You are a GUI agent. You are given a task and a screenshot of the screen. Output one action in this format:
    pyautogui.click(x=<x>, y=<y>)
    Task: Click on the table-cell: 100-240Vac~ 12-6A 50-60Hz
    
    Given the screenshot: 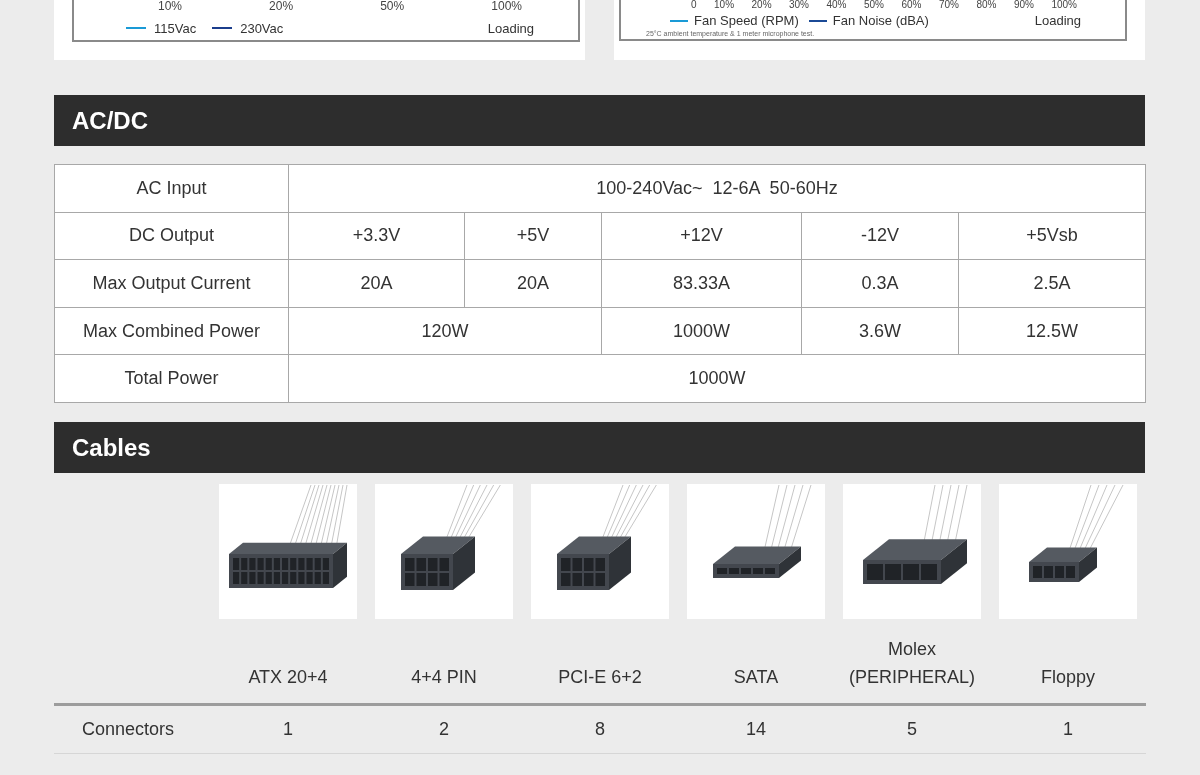 What is the action you would take?
    pyautogui.click(x=717, y=188)
    